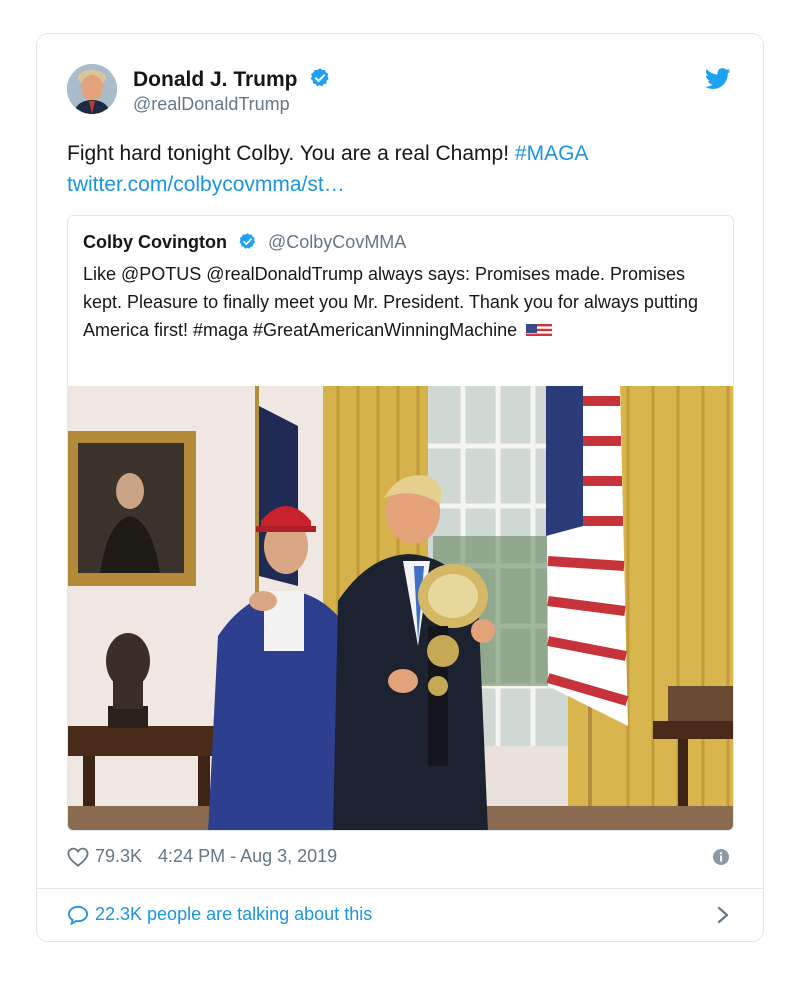  I want to click on author-name: Donald J. Trump, so click(232, 79).